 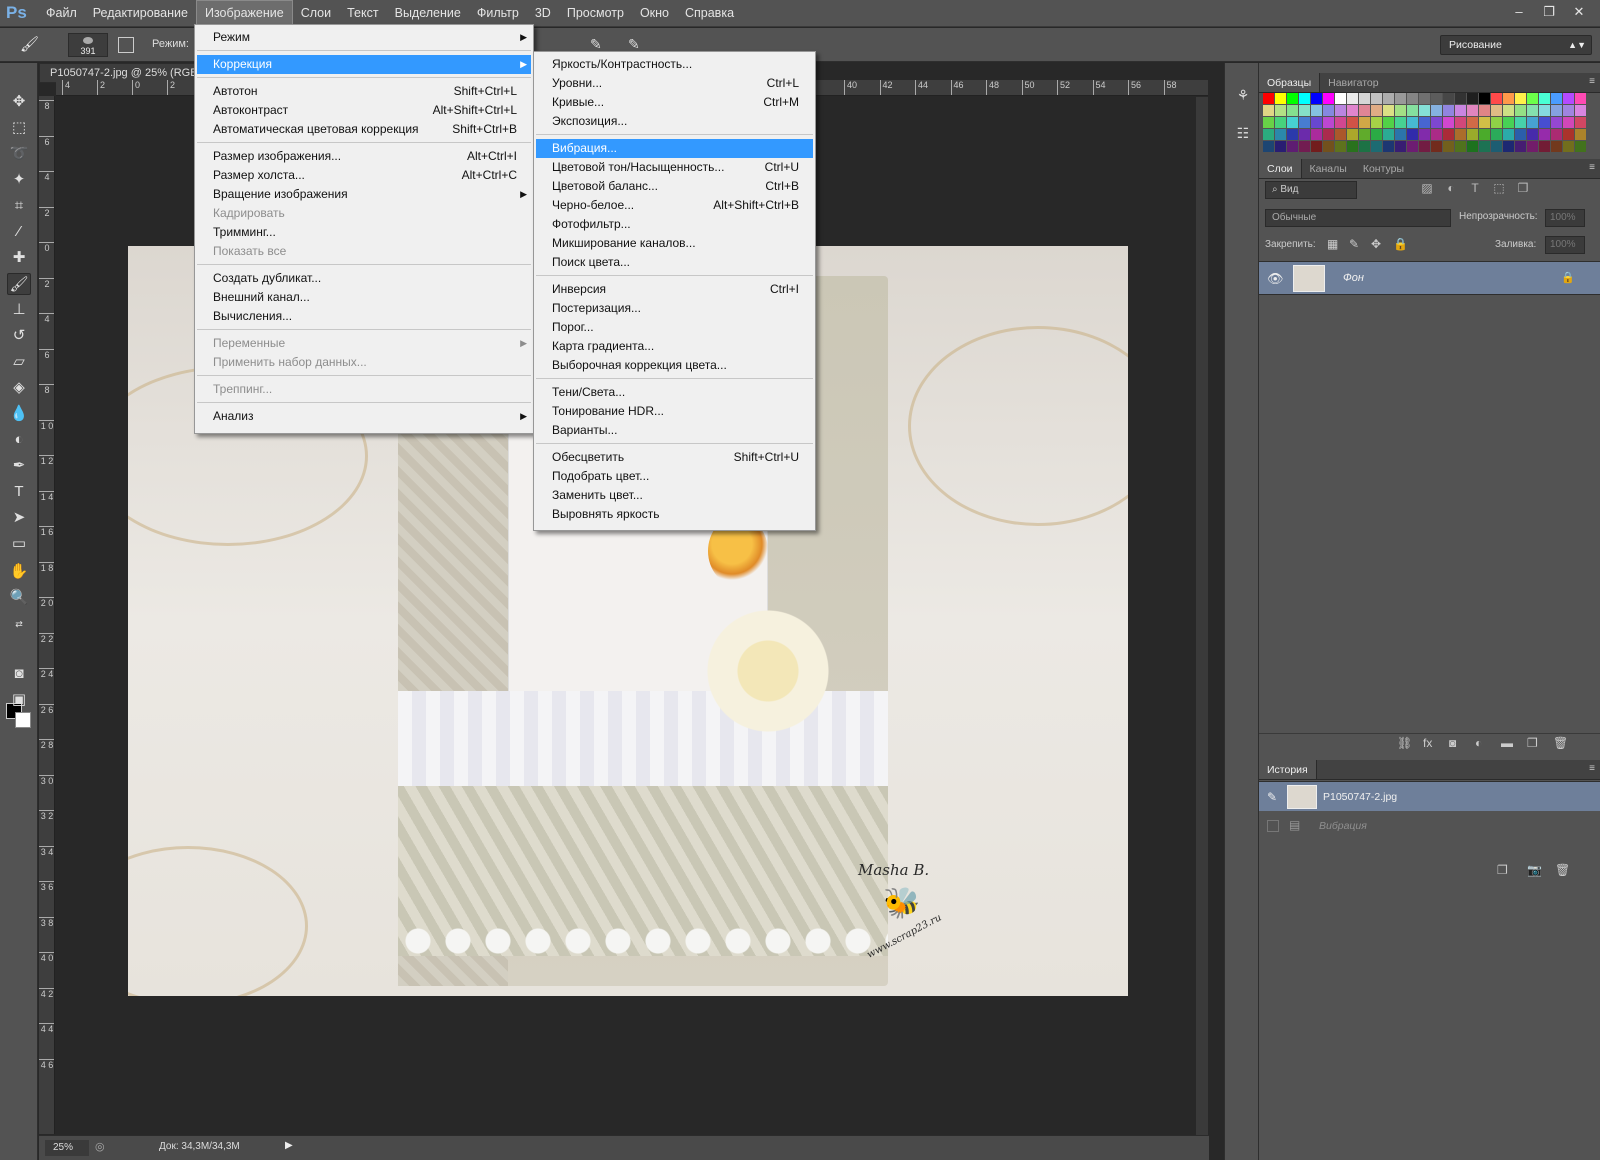 What do you see at coordinates (19, 624) in the screenshot?
I see `swap-colors-icon: ⇄` at bounding box center [19, 624].